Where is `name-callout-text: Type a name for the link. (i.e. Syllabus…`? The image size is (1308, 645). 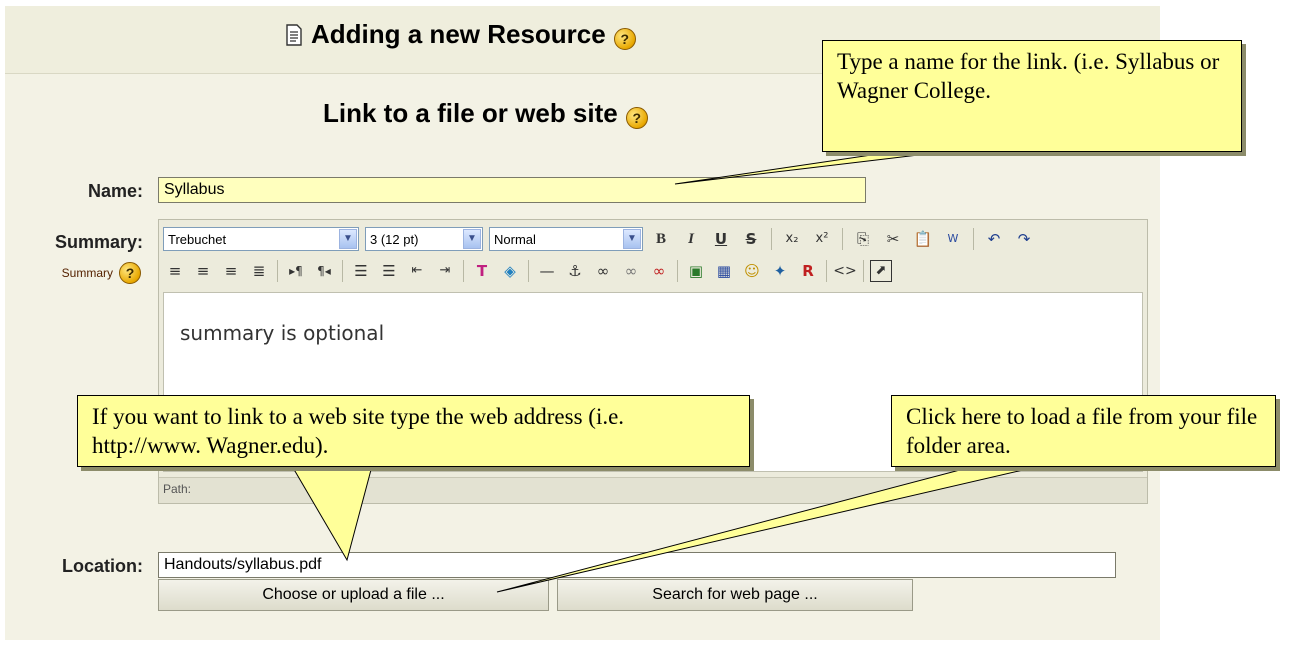 name-callout-text: Type a name for the link. (i.e. Syllabus… is located at coordinates (1028, 76).